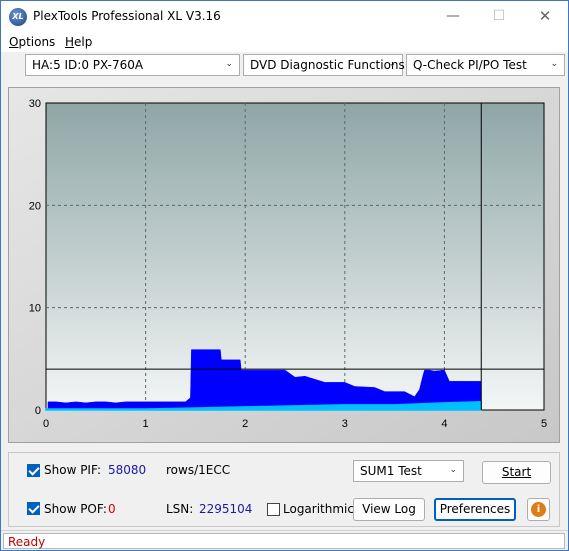 The height and width of the screenshot is (551, 569). What do you see at coordinates (545, 16) in the screenshot?
I see `close-icon: ✕` at bounding box center [545, 16].